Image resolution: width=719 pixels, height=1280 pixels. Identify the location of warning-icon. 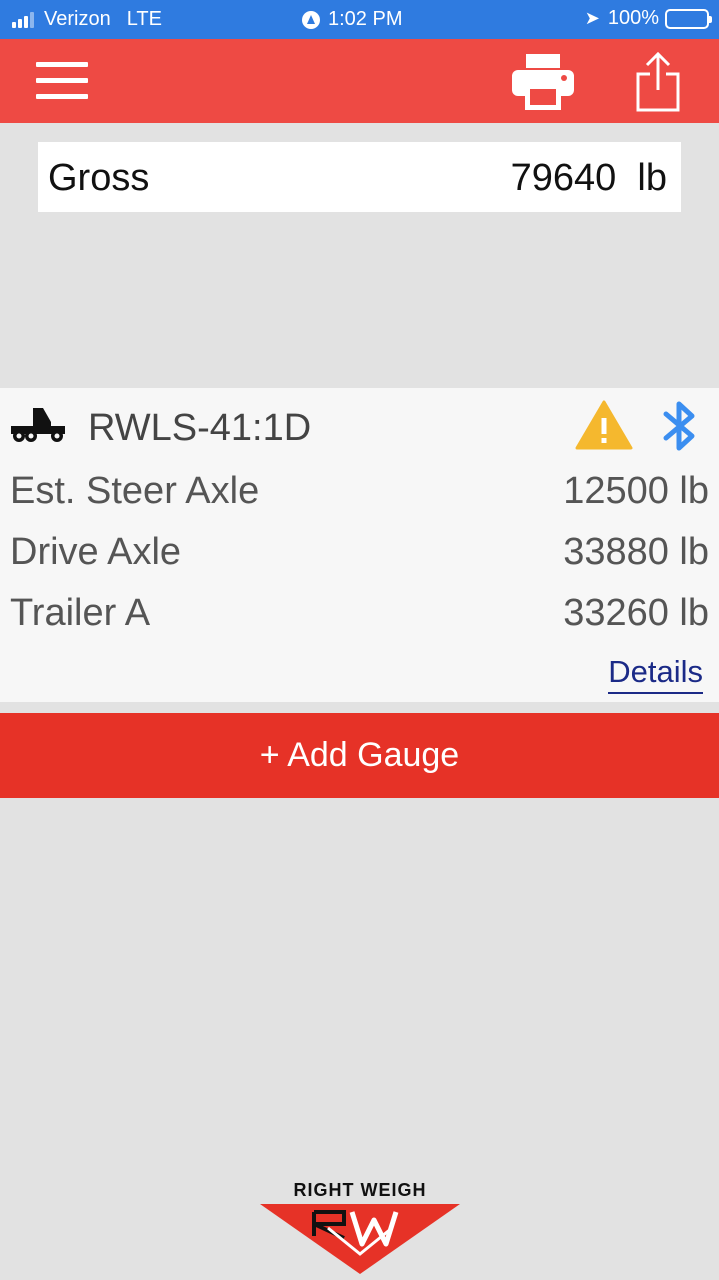
(604, 425).